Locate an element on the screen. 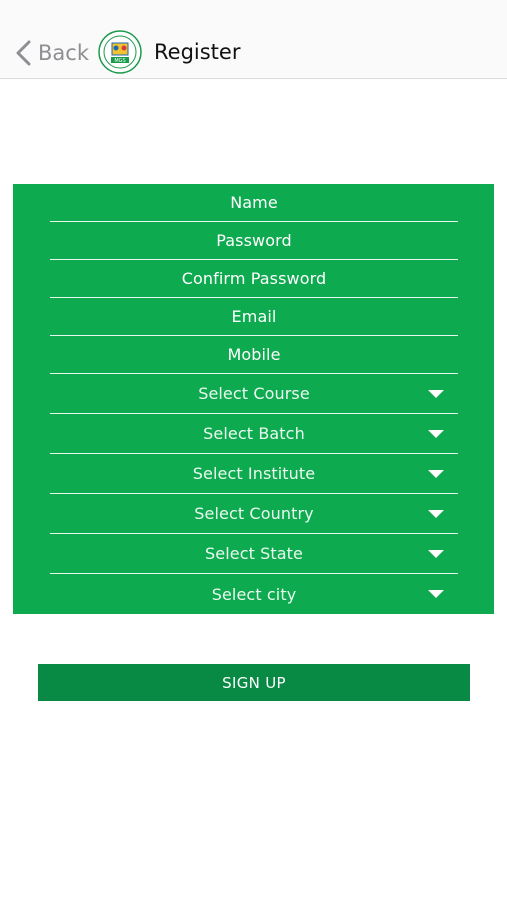 Image resolution: width=507 pixels, height=900 pixels. batch-select: Select Batch is located at coordinates (254, 434).